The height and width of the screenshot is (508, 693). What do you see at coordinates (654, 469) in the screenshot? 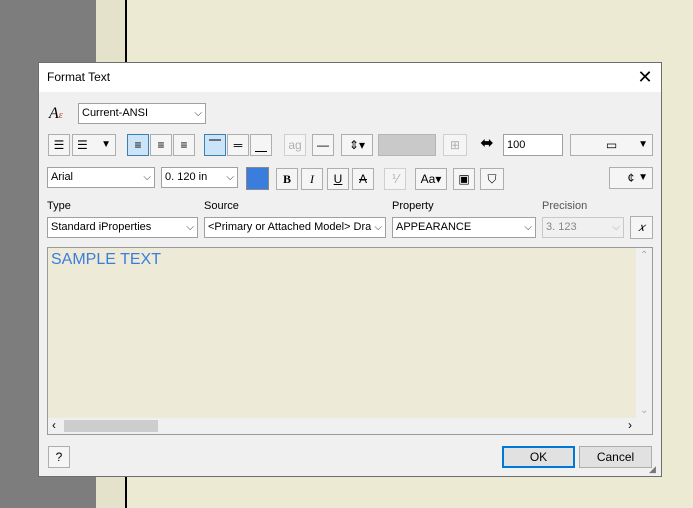
I see `resize-grip-icon: ◢` at bounding box center [654, 469].